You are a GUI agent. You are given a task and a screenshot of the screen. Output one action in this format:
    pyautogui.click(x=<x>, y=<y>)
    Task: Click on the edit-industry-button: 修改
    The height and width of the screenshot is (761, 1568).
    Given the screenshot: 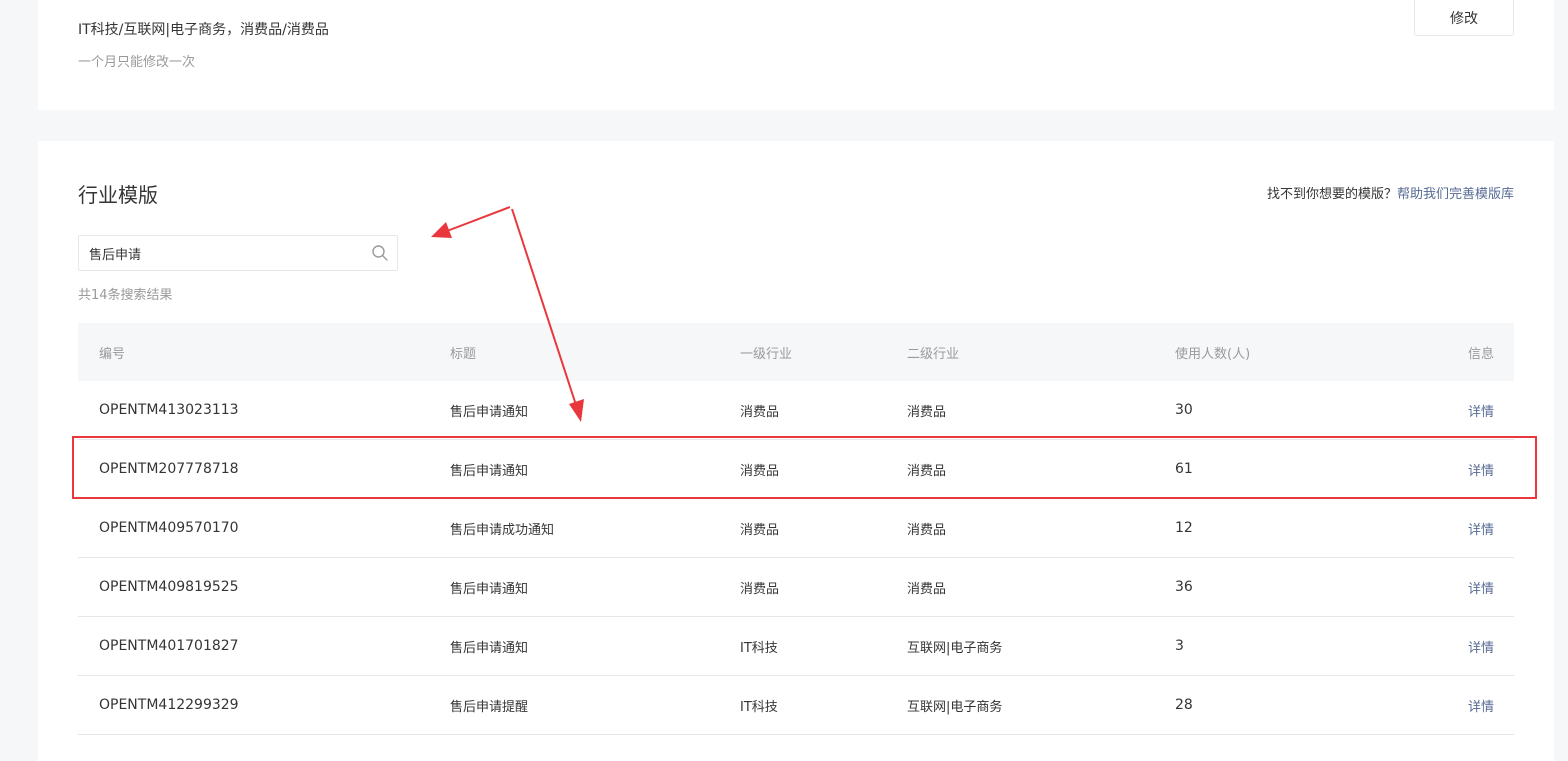 What is the action you would take?
    pyautogui.click(x=1464, y=18)
    